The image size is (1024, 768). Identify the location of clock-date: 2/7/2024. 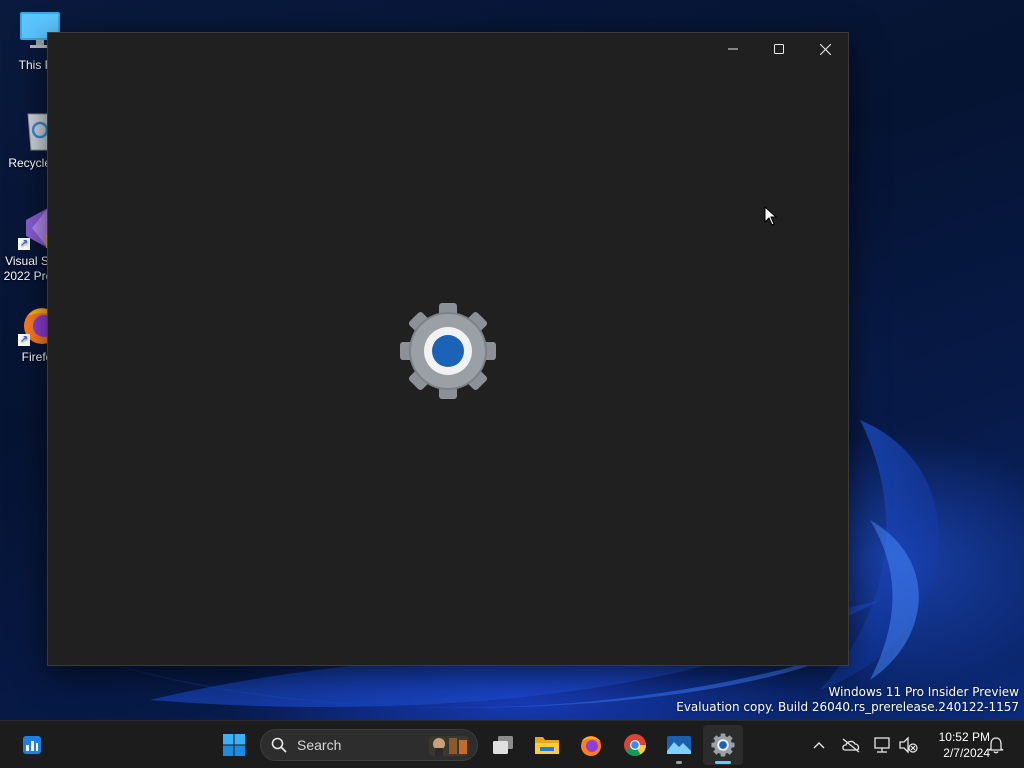
(966, 753).